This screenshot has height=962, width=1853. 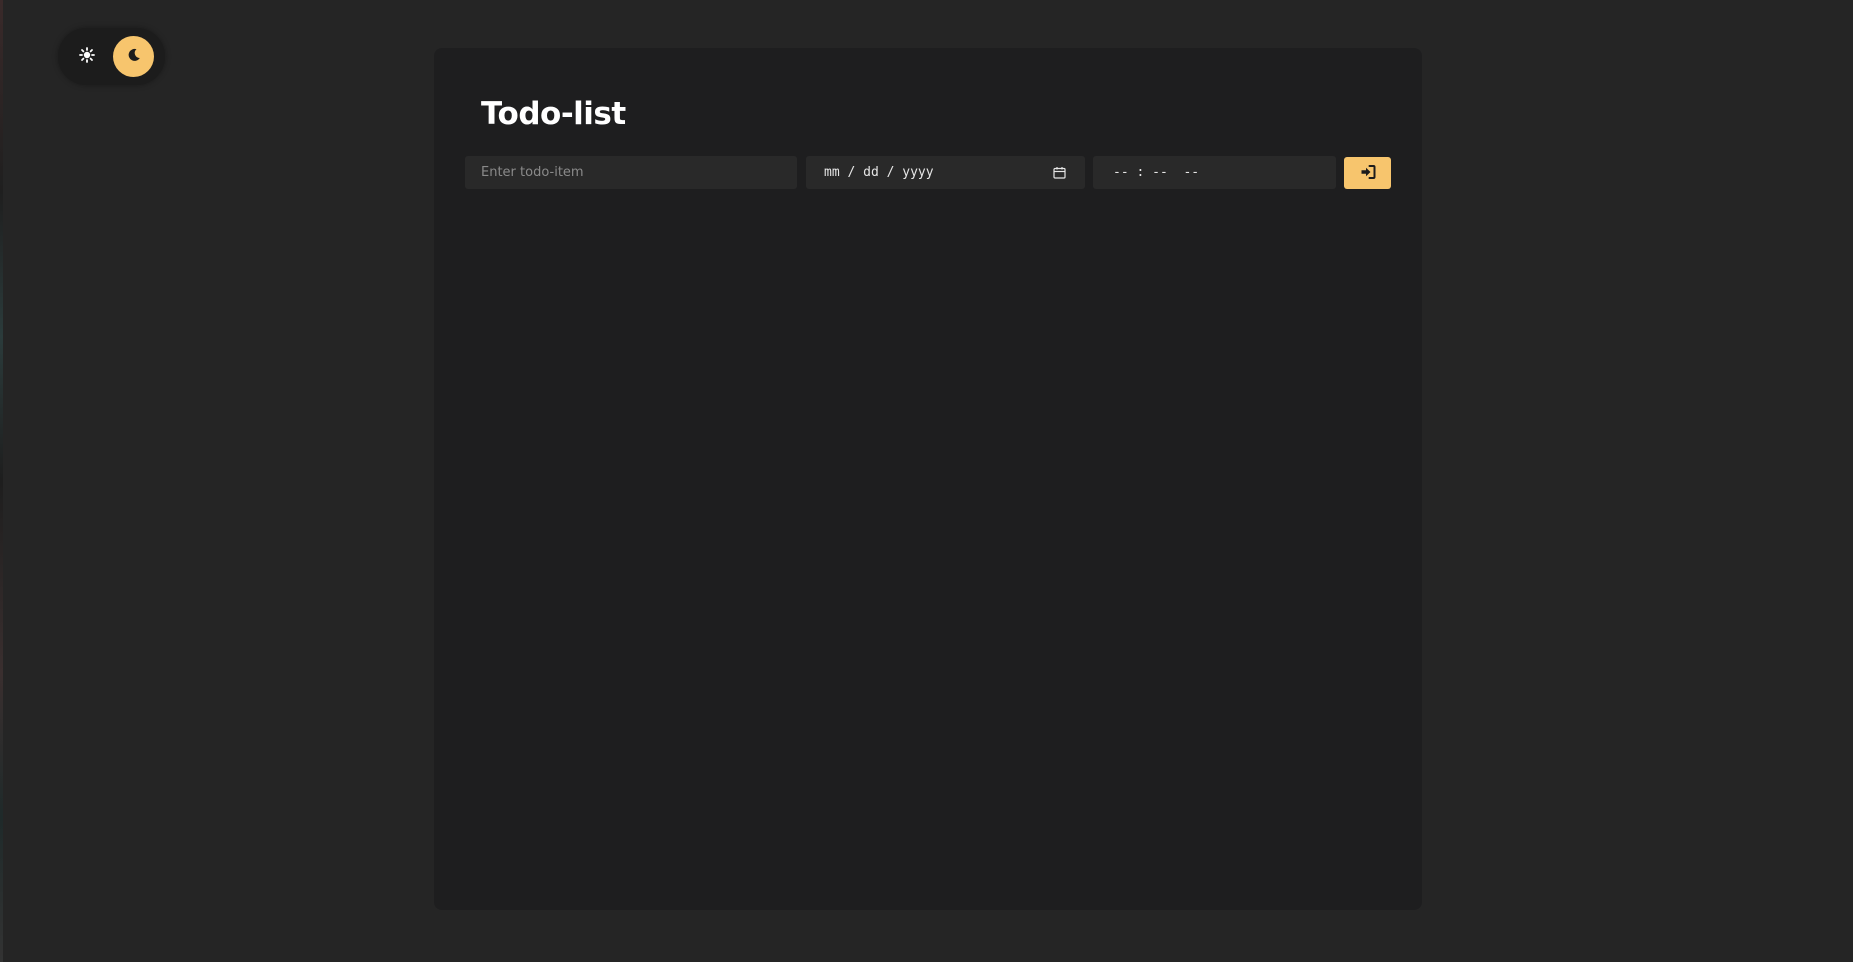 I want to click on time-input: -- : -- --, so click(x=1214, y=172).